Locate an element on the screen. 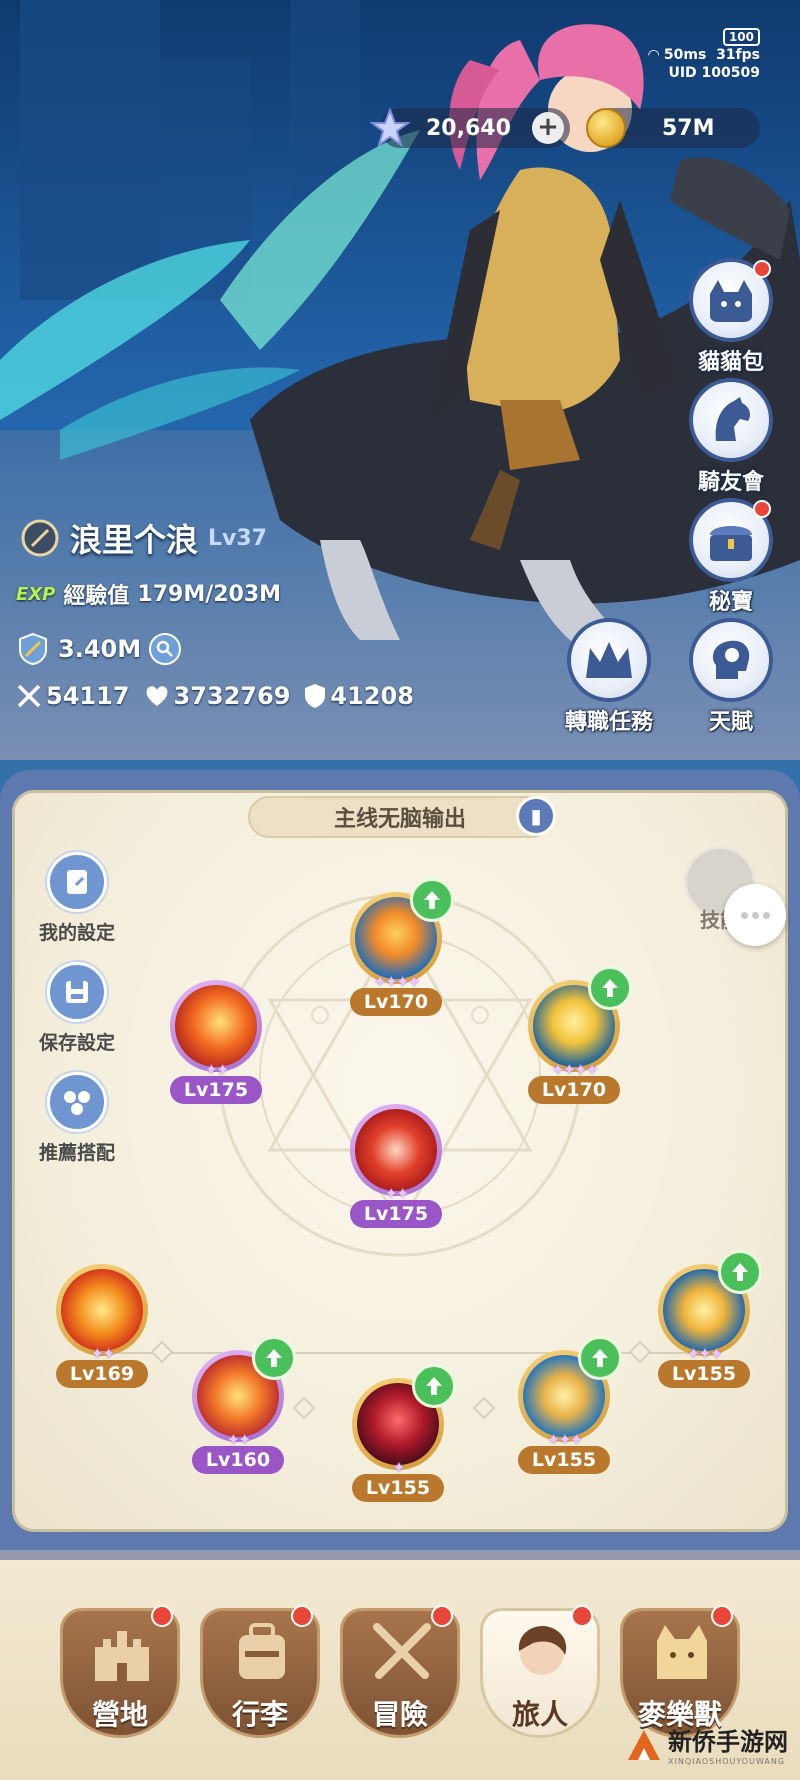 This screenshot has height=1780, width=800. hp-value: 3732769 is located at coordinates (232, 696).